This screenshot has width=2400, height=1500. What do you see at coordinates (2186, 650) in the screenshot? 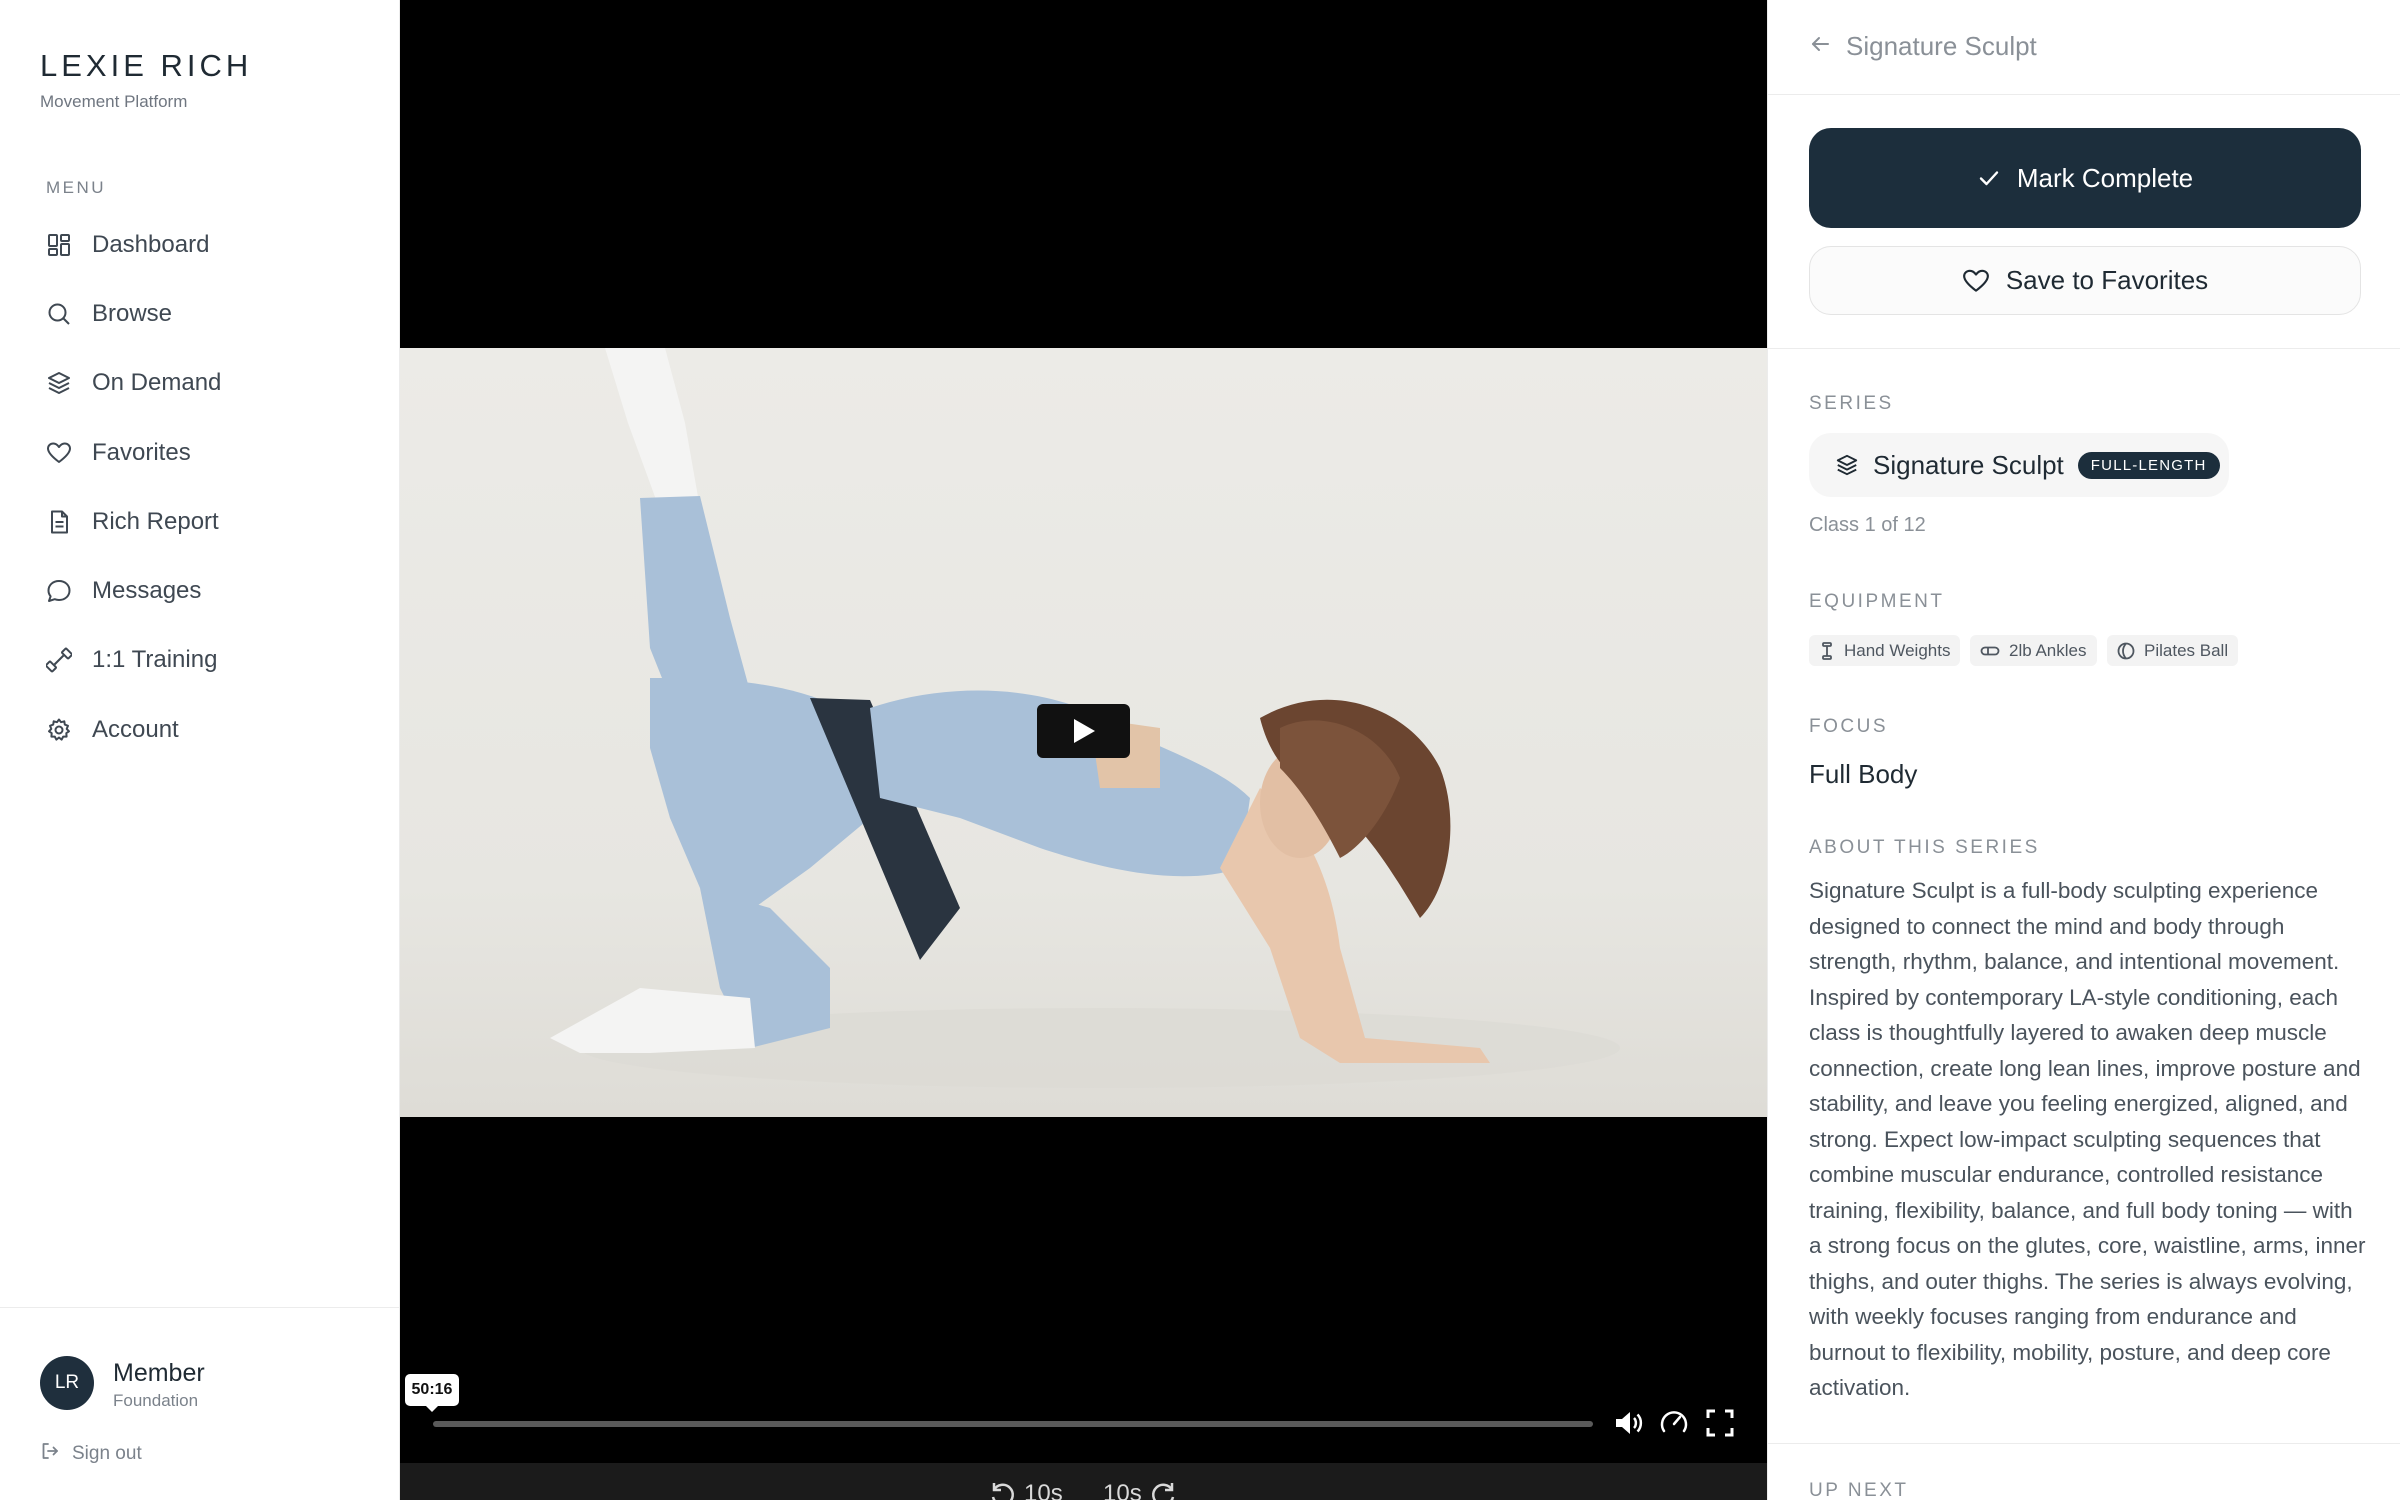
I see `equipment-label: Pilates Ball` at bounding box center [2186, 650].